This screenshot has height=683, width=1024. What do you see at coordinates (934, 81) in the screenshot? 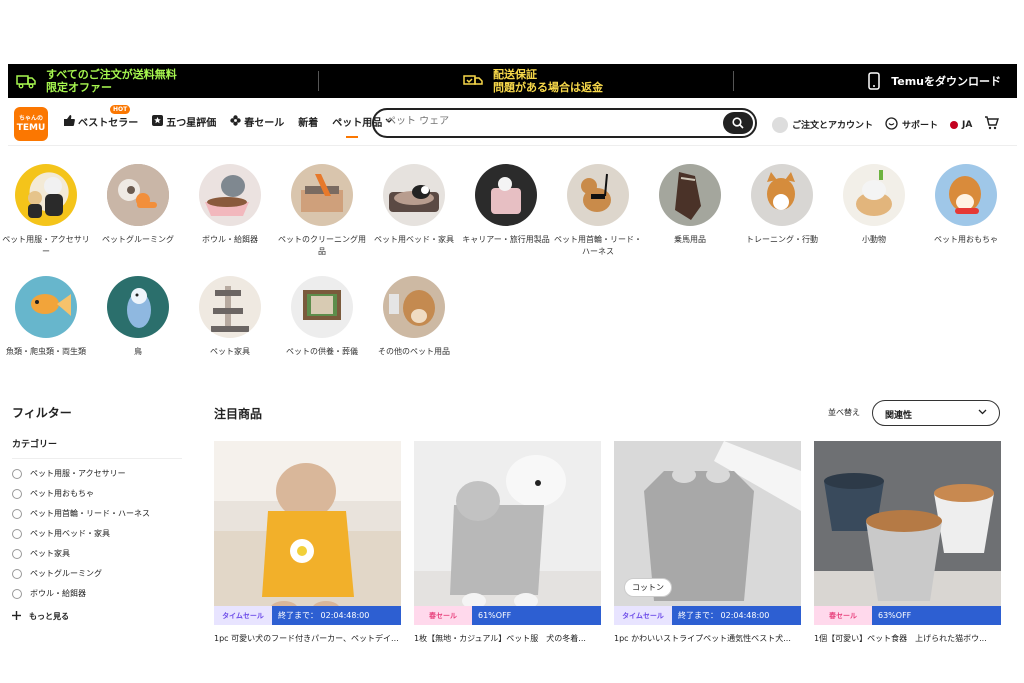
I see `app-download: Temuをダウンロード` at bounding box center [934, 81].